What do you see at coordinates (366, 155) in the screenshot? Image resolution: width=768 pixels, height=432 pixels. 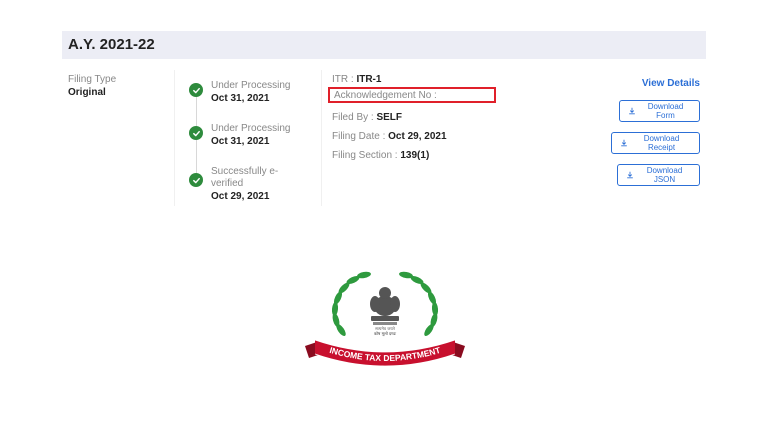 I see `filing-section-label: Filing Section :` at bounding box center [366, 155].